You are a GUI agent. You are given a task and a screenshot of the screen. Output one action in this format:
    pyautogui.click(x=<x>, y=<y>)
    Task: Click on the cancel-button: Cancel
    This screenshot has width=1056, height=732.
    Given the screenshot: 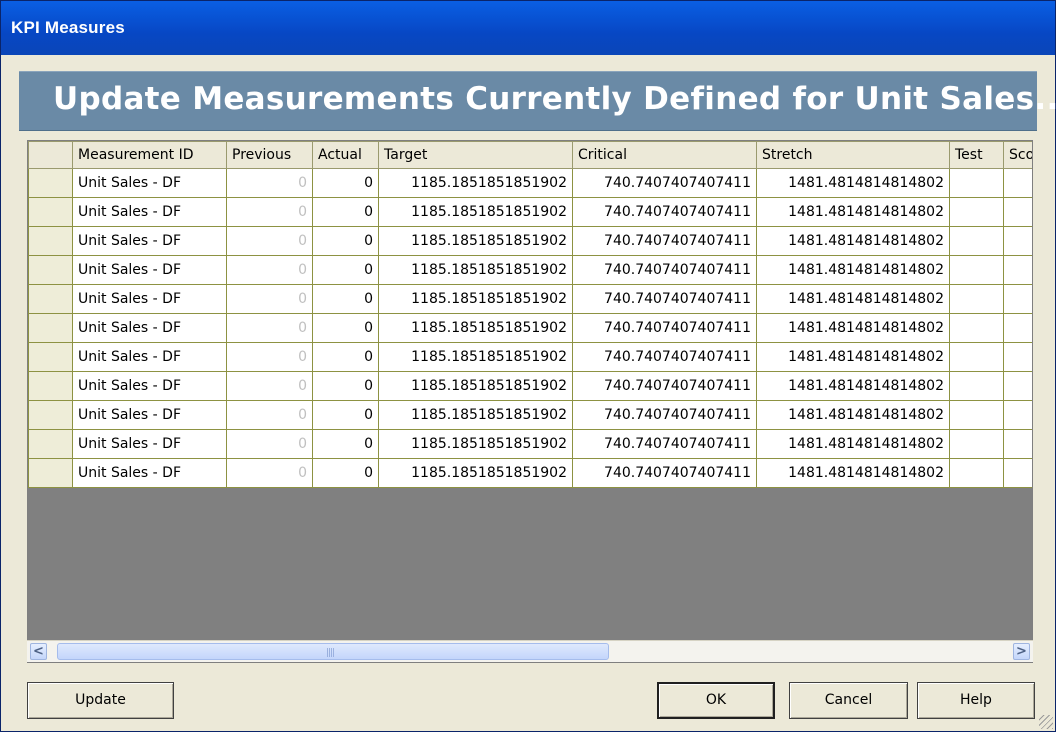 What is the action you would take?
    pyautogui.click(x=848, y=700)
    